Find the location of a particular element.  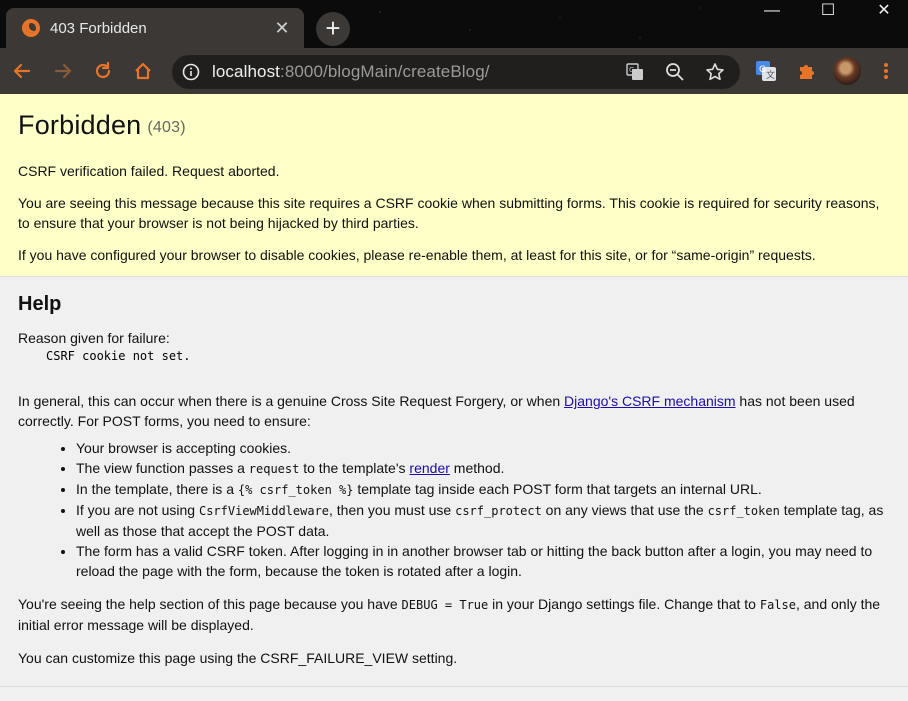

url-path: :8000/blogMain/createBlog/ is located at coordinates (385, 71).